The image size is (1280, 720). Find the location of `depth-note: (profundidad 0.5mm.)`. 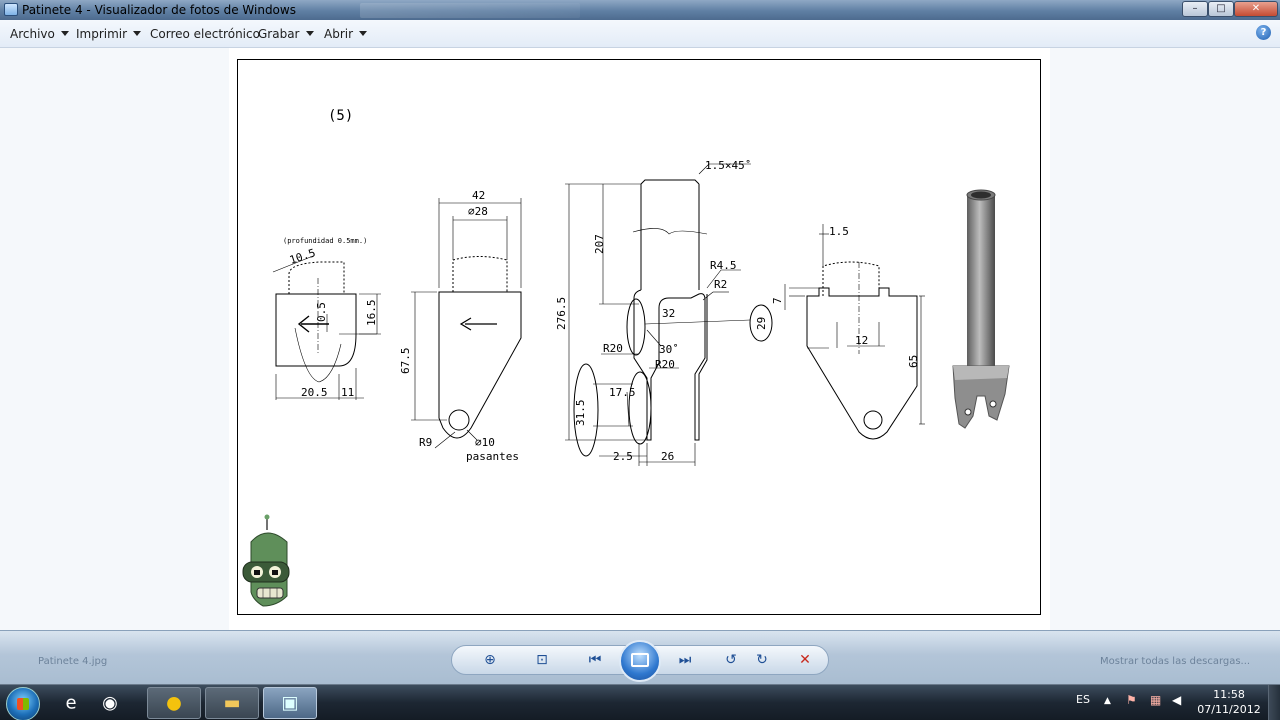

depth-note: (profundidad 0.5mm.) is located at coordinates (325, 241).